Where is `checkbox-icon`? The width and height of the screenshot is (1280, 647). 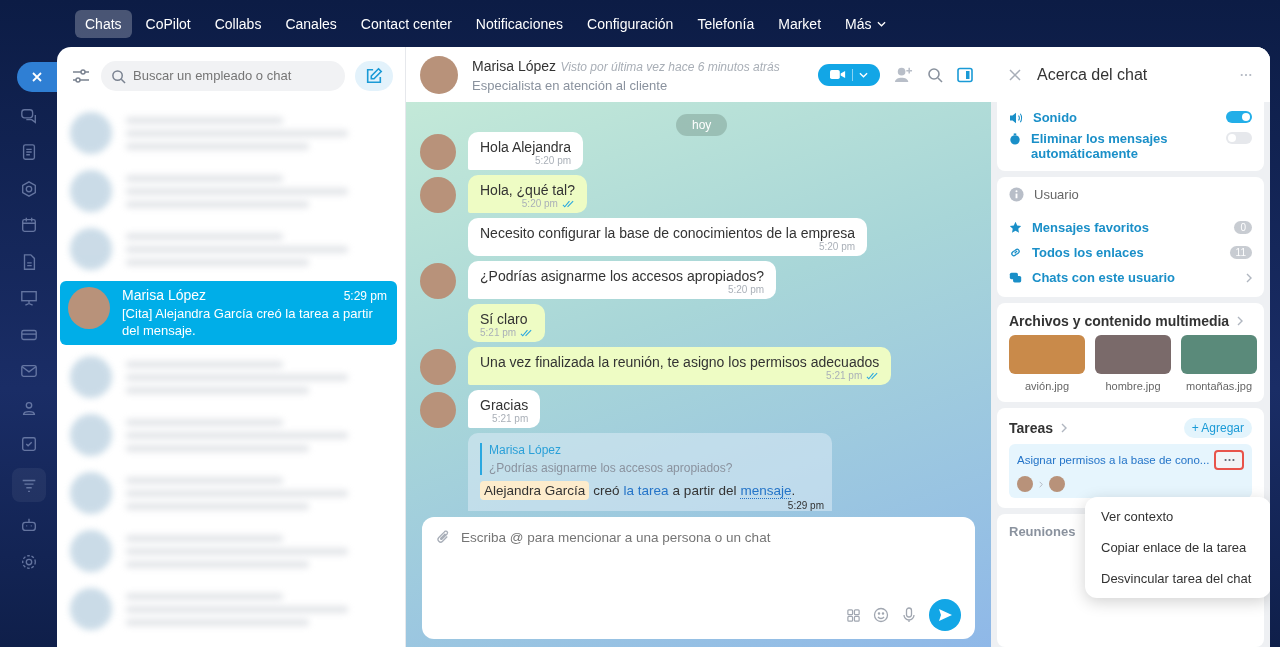
checkbox-icon is located at coordinates (28, 444).